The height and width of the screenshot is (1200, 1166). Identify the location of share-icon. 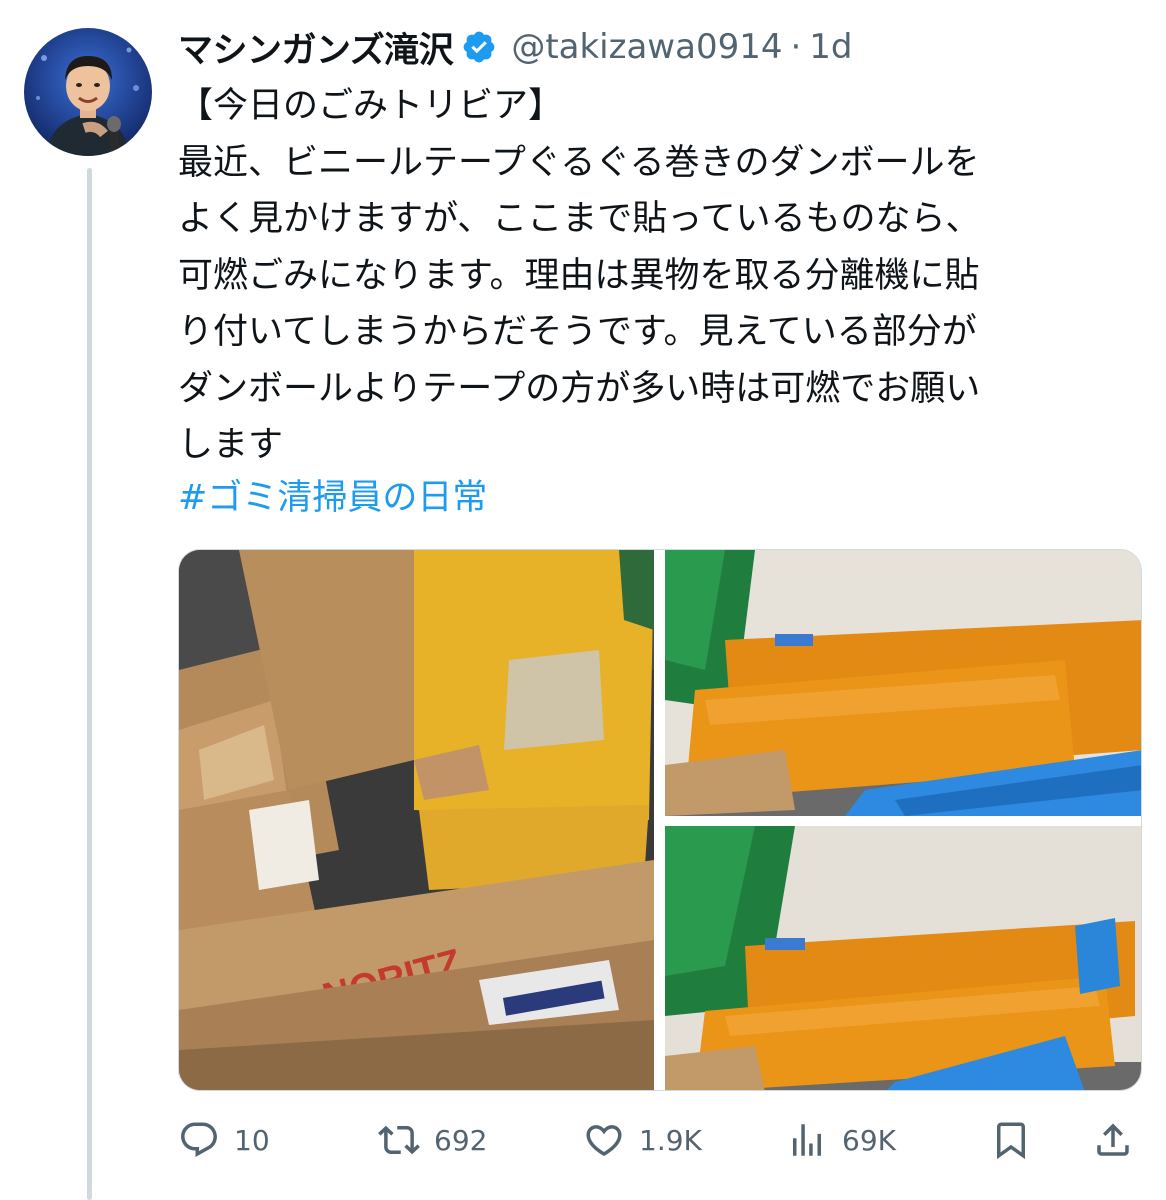
(1113, 1139).